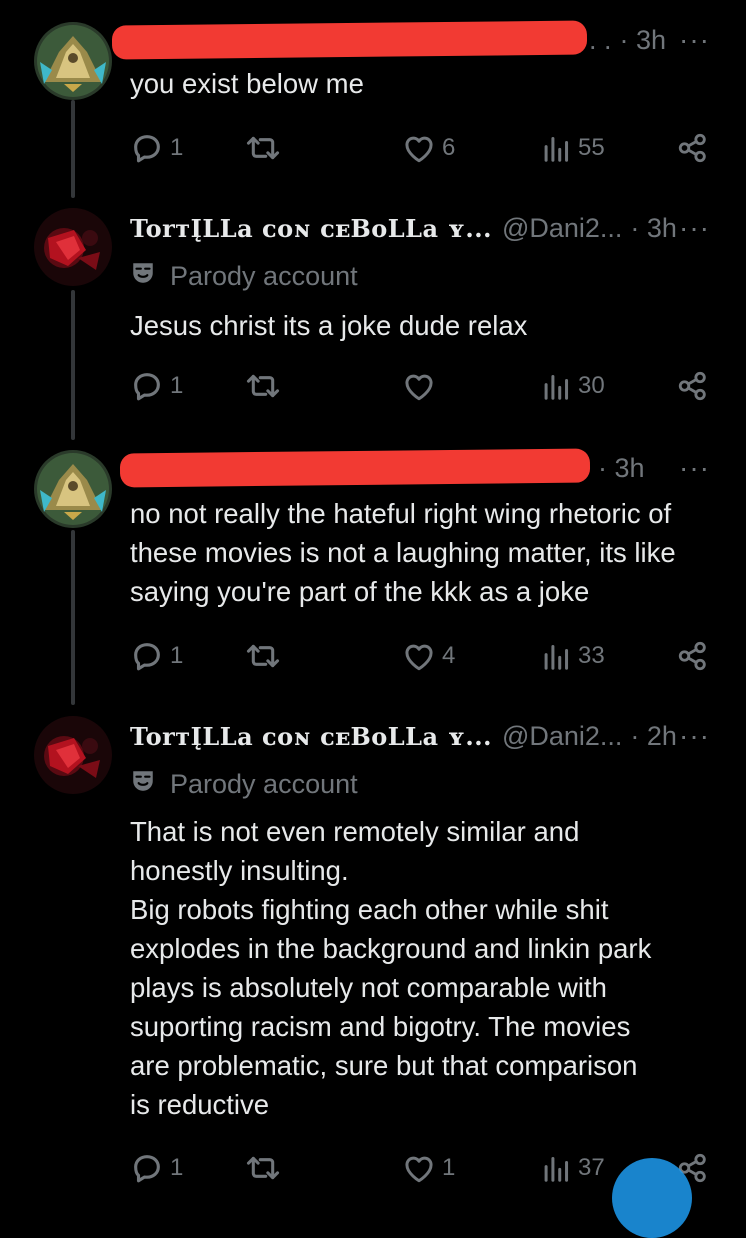 The image size is (746, 1238). Describe the element at coordinates (653, 736) in the screenshot. I see `timestamp: · 2h` at that location.